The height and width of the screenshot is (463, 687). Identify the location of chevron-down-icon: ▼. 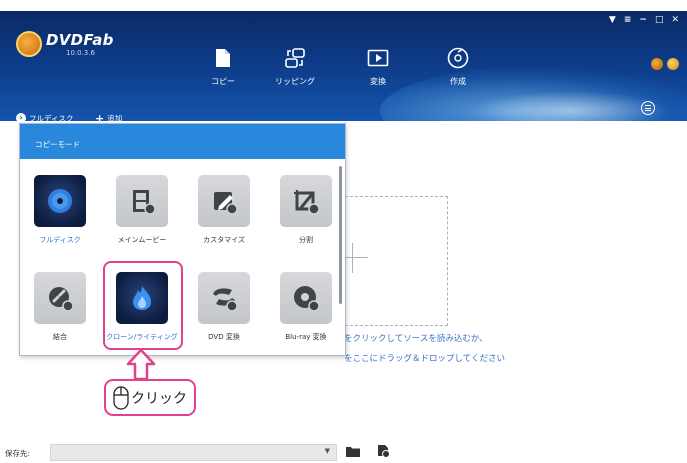
(327, 451).